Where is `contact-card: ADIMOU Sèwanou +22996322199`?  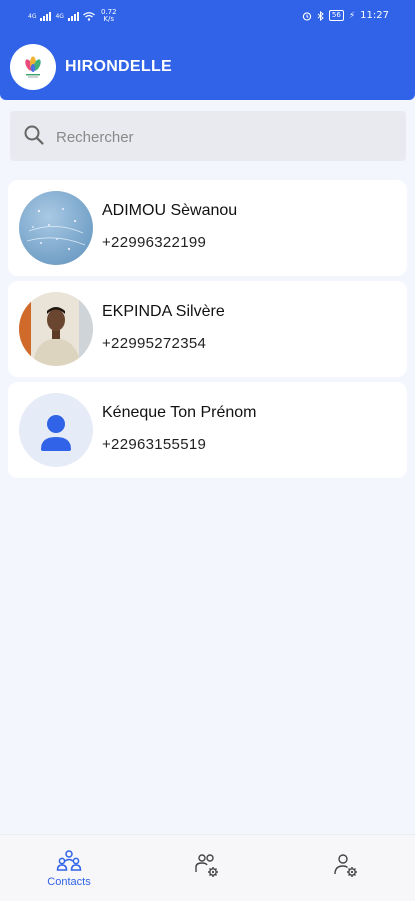 contact-card: ADIMOU Sèwanou +22996322199 is located at coordinates (207, 228).